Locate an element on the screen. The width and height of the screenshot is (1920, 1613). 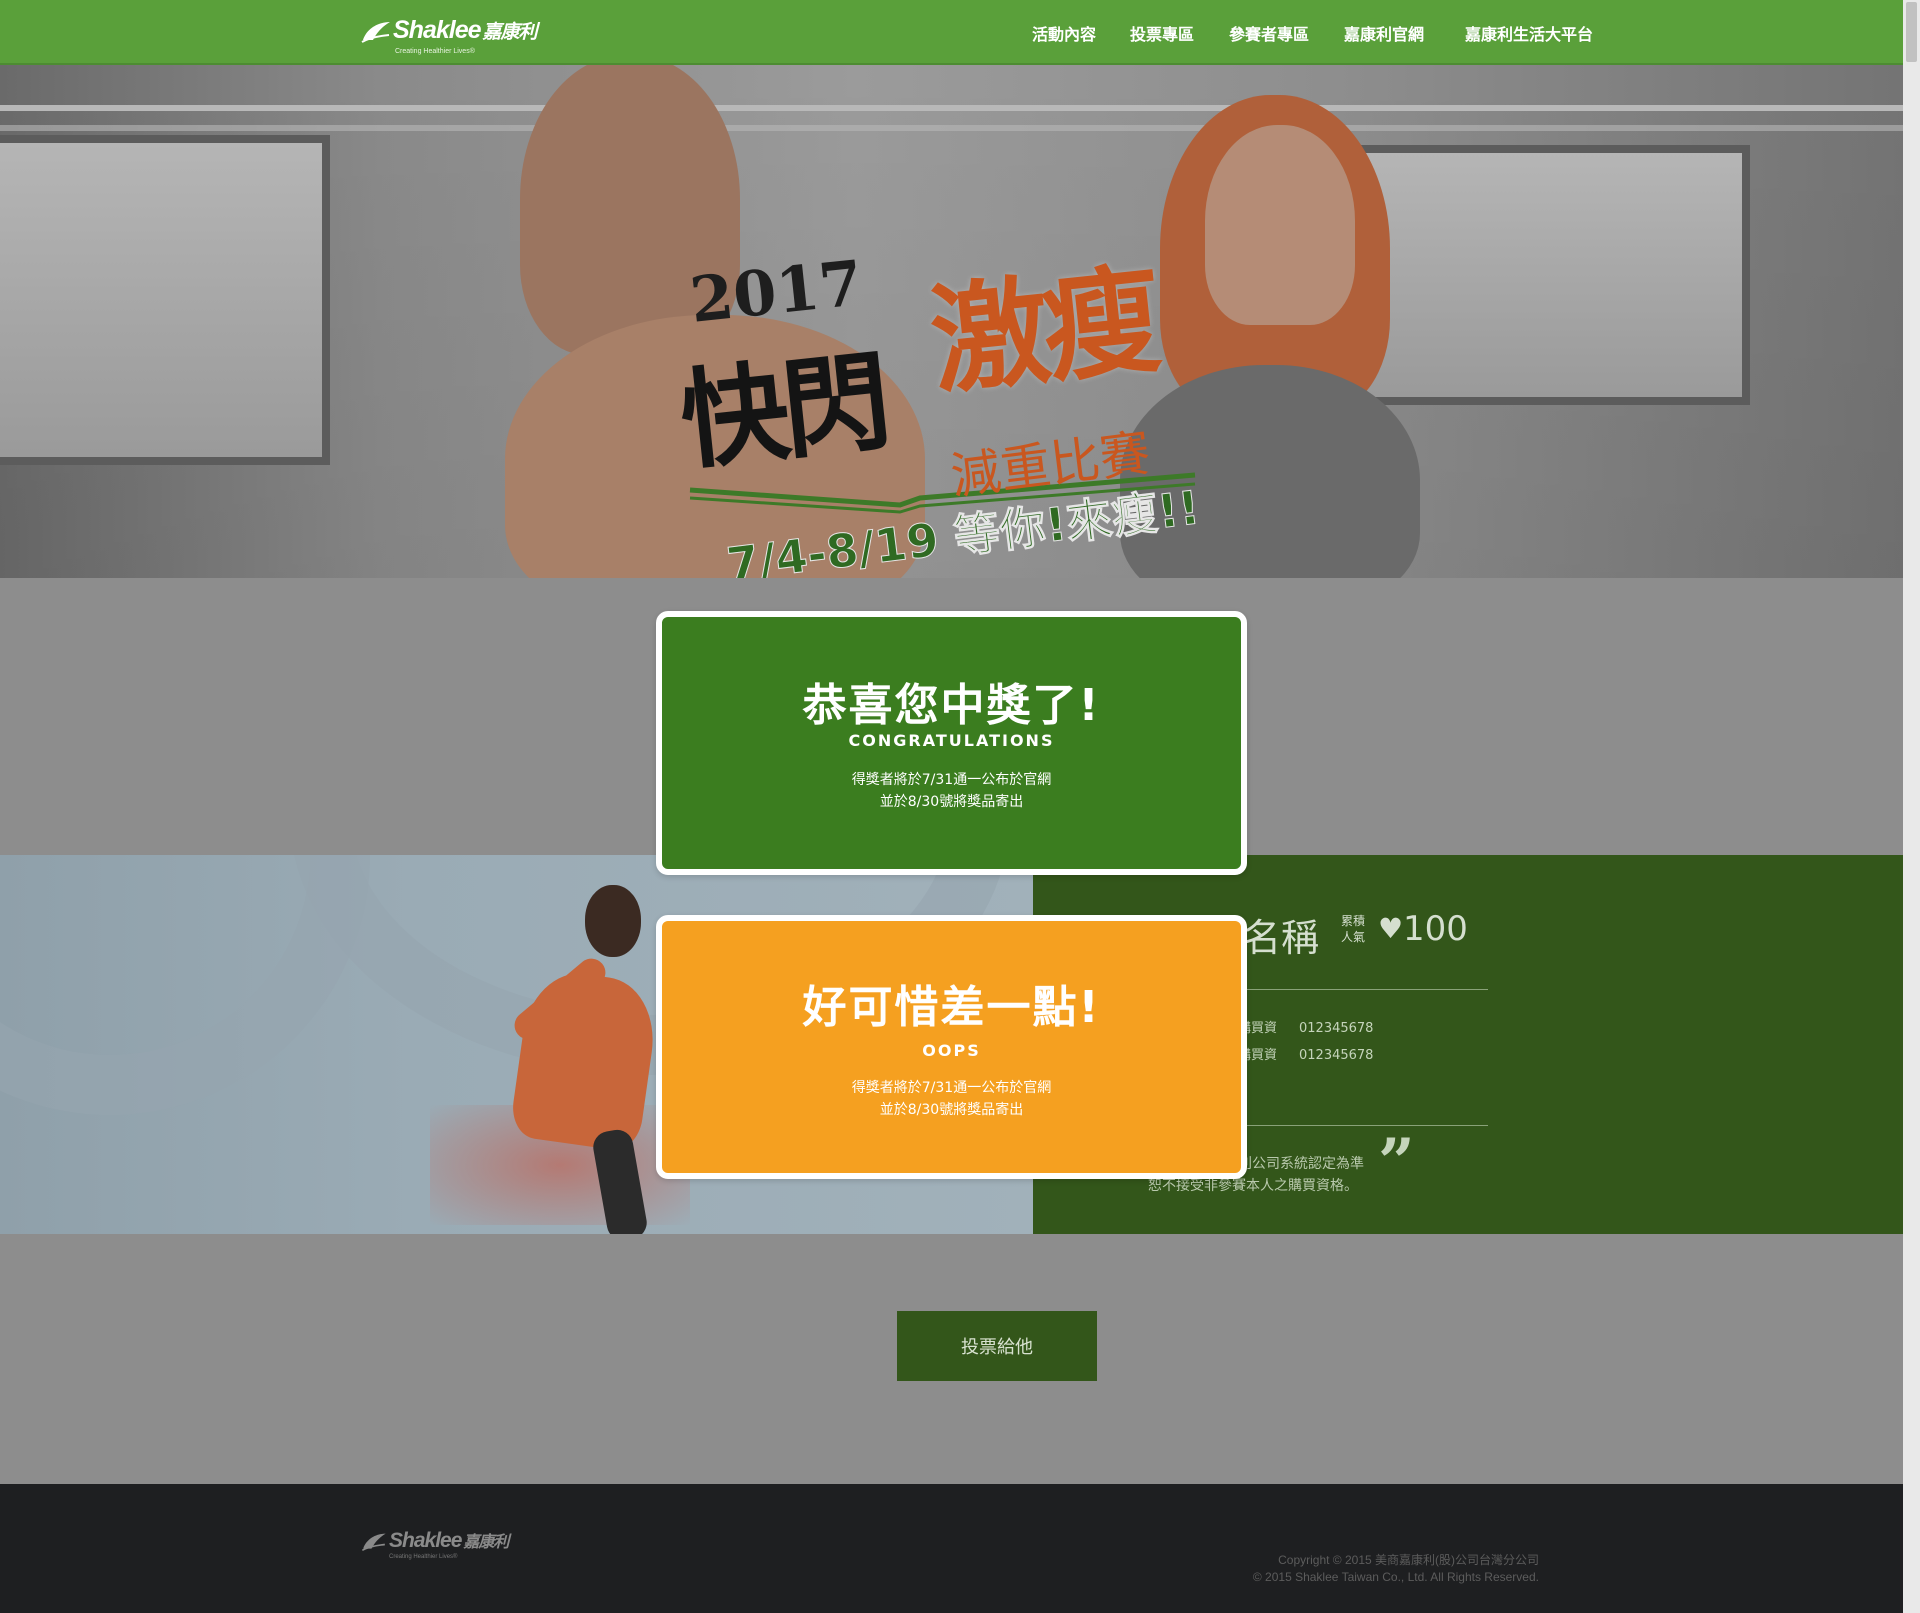
vote-count: 100 is located at coordinates (1435, 929).